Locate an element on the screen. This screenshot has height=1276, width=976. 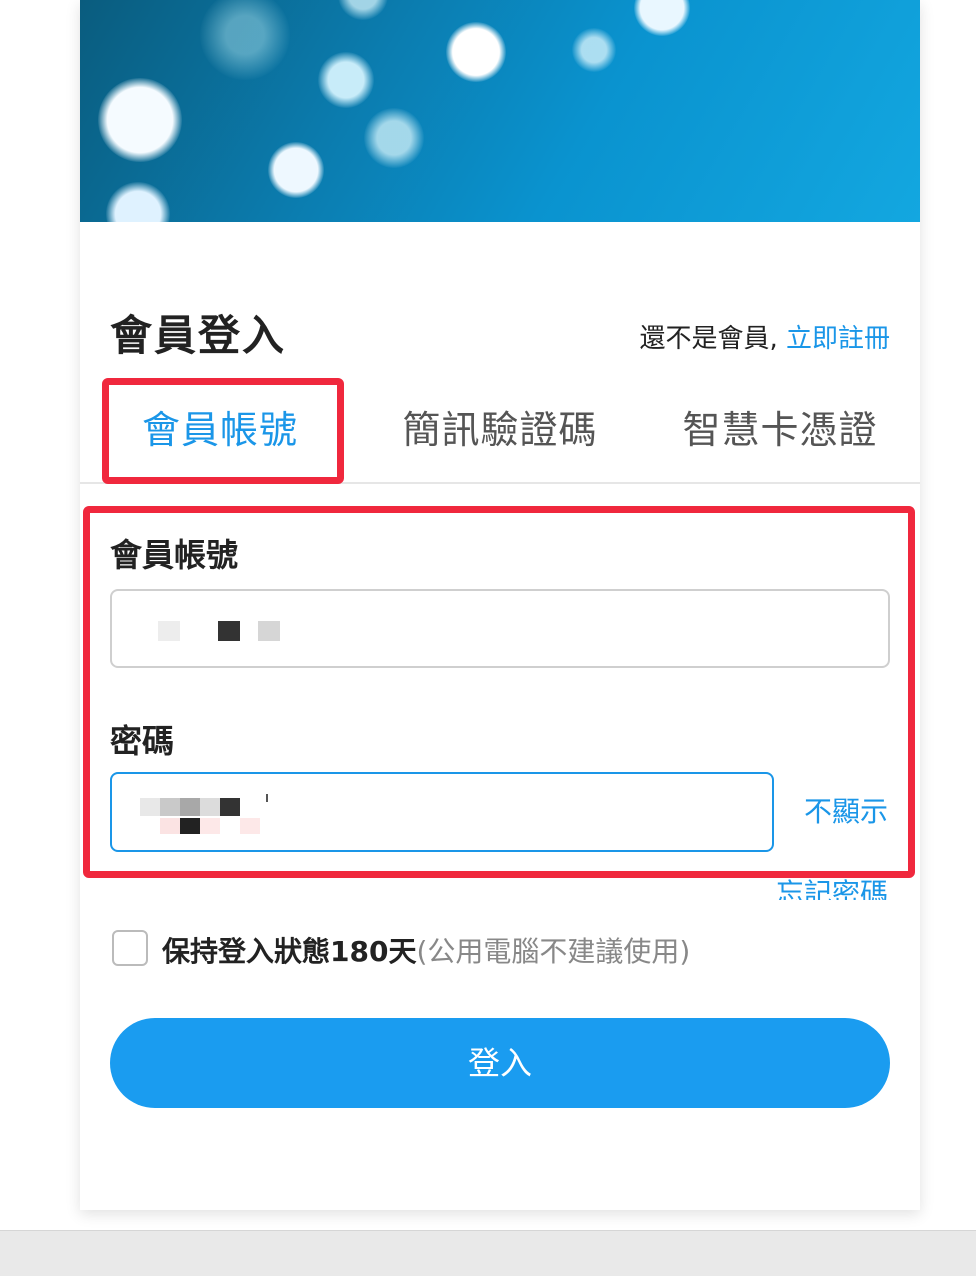
register-prompt: 還不是會員, 立即註冊 is located at coordinates (764, 336).